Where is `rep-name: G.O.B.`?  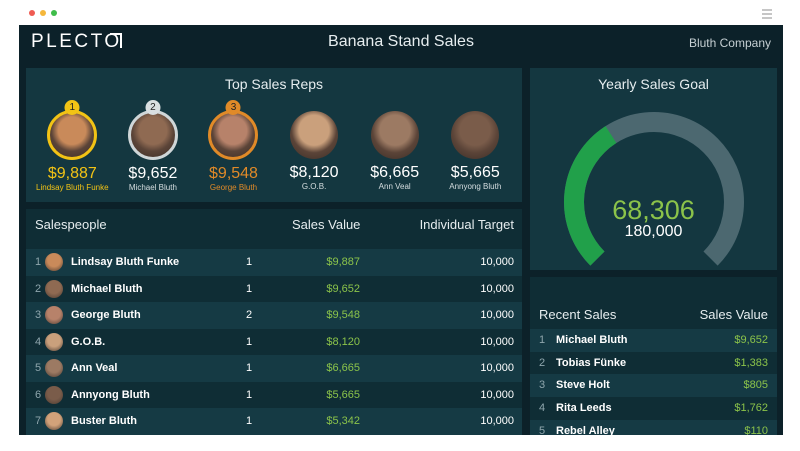 rep-name: G.O.B. is located at coordinates (314, 186).